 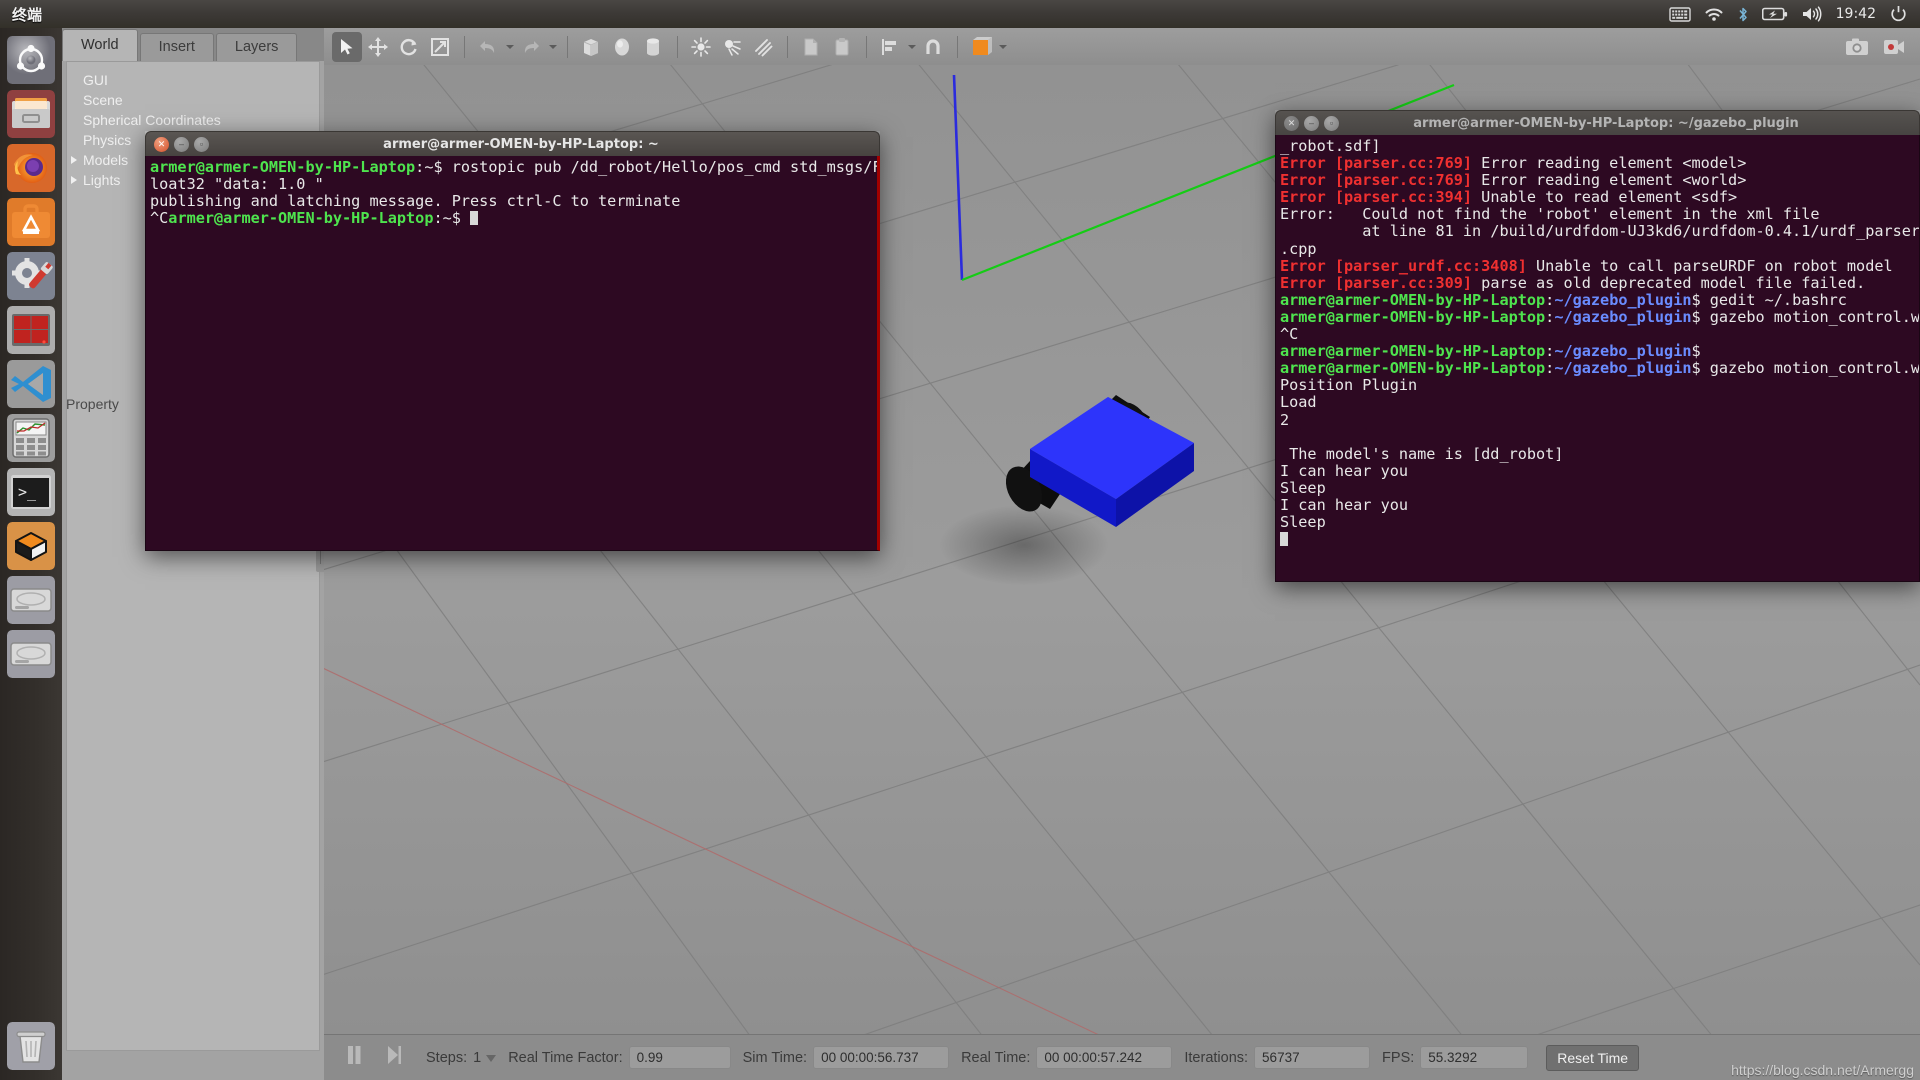 I want to click on point-light-tool, so click(x=701, y=47).